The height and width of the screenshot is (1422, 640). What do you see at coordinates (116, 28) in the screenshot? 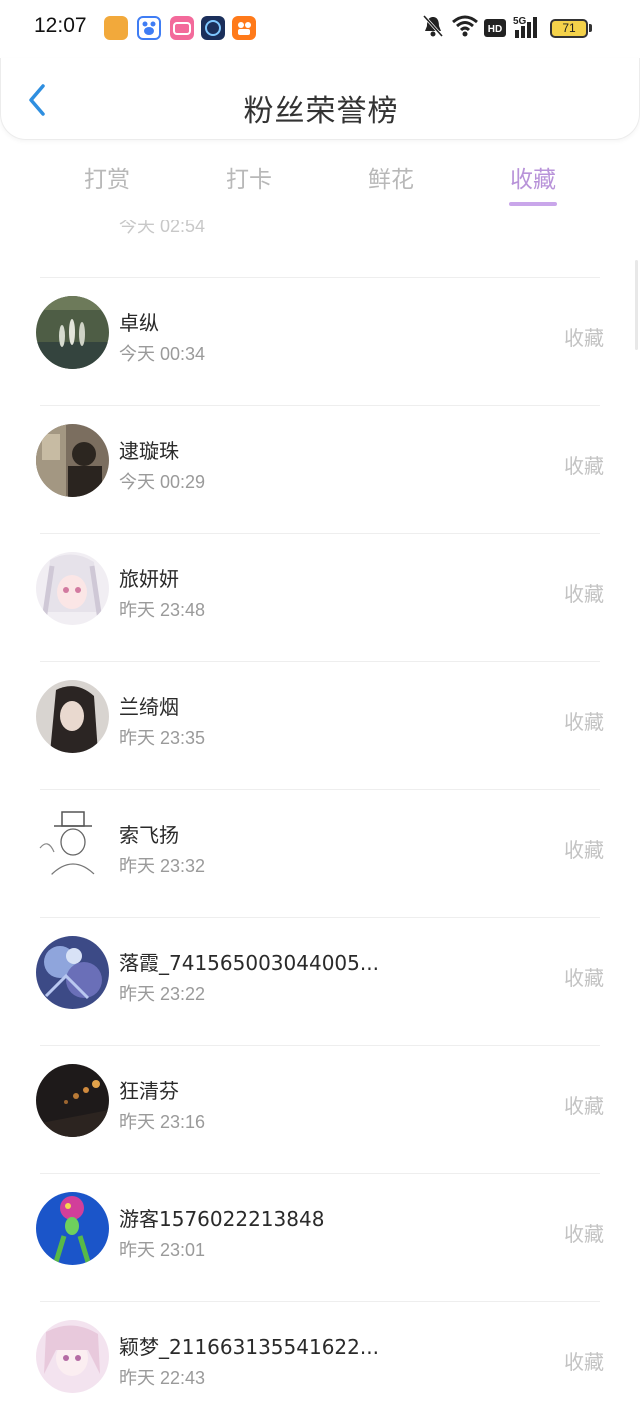
I see `game-app-icon` at bounding box center [116, 28].